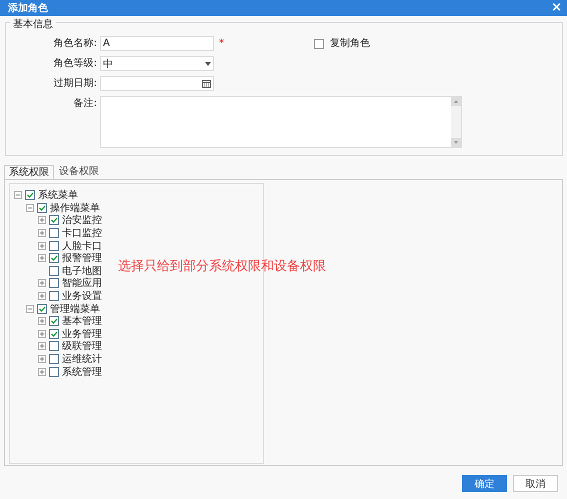 The width and height of the screenshot is (567, 499). What do you see at coordinates (157, 83) in the screenshot?
I see `date-field` at bounding box center [157, 83].